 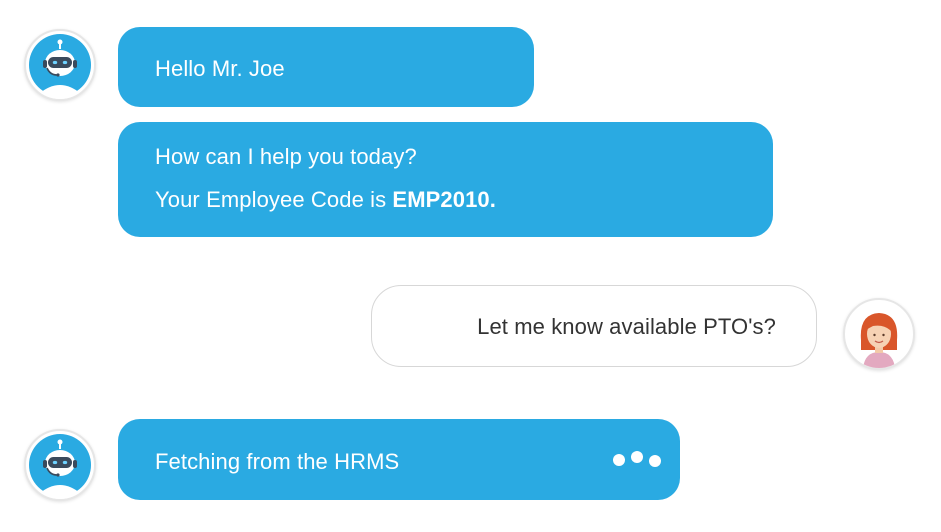 I want to click on user-message-text: Let me know available PTO's?, so click(x=626, y=326).